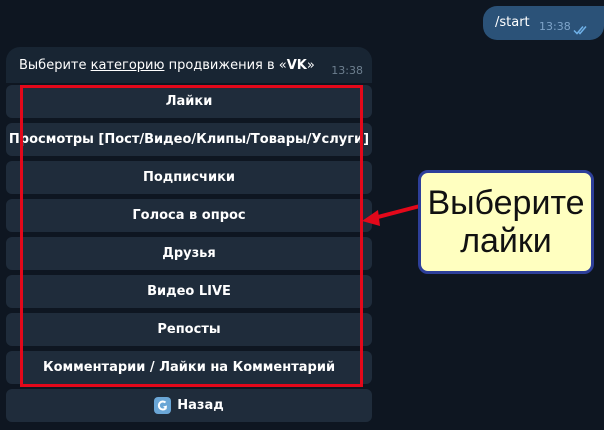 This screenshot has height=430, width=604. Describe the element at coordinates (189, 177) in the screenshot. I see `subscribers-button: Подписчики` at that location.